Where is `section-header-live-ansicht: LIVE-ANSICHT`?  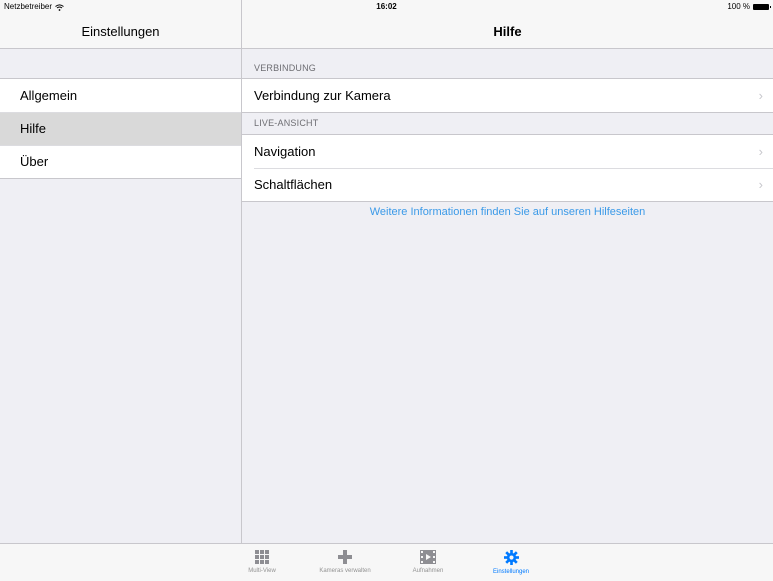 section-header-live-ansicht: LIVE-ANSICHT is located at coordinates (286, 123).